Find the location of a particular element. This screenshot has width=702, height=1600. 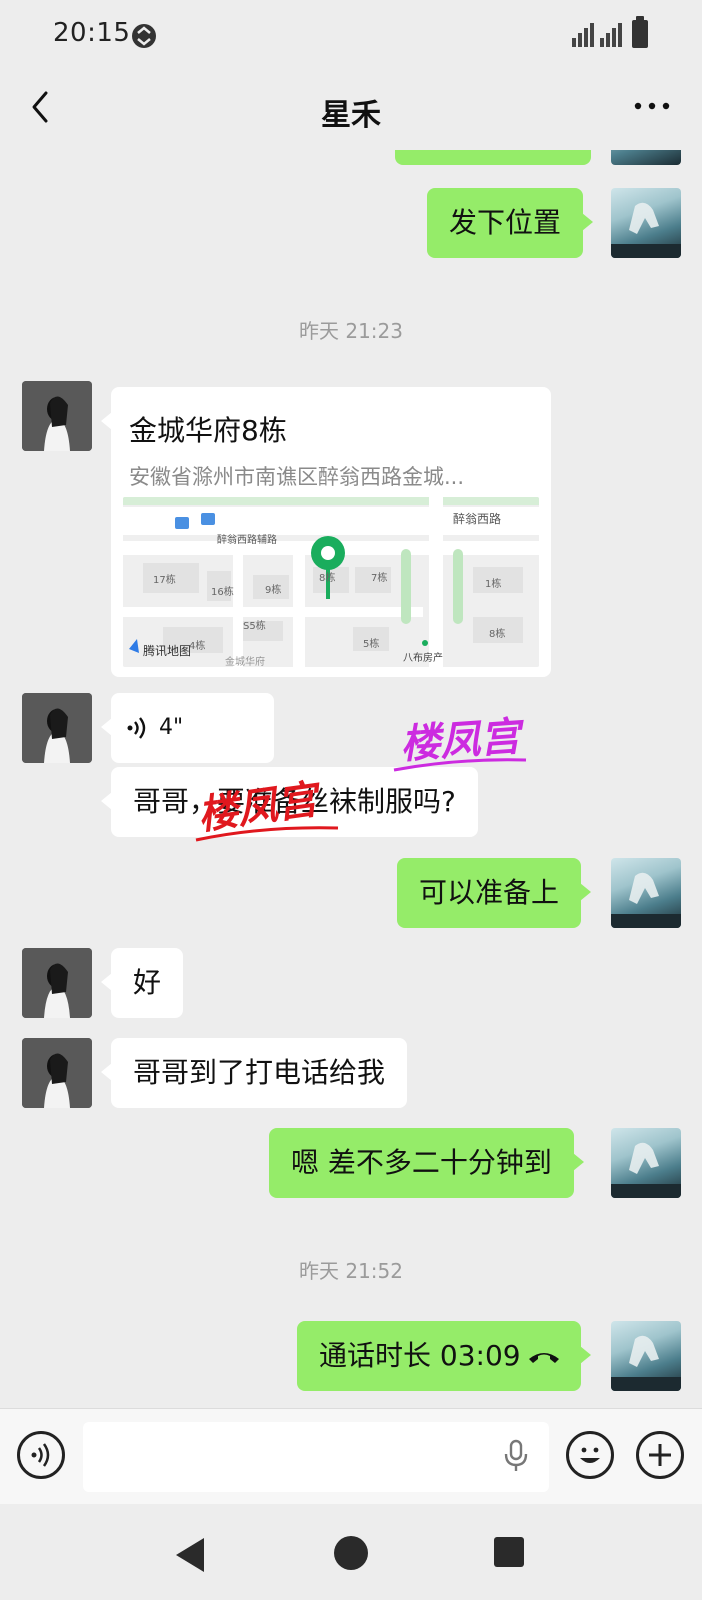

nav-home-icon is located at coordinates (351, 1553).